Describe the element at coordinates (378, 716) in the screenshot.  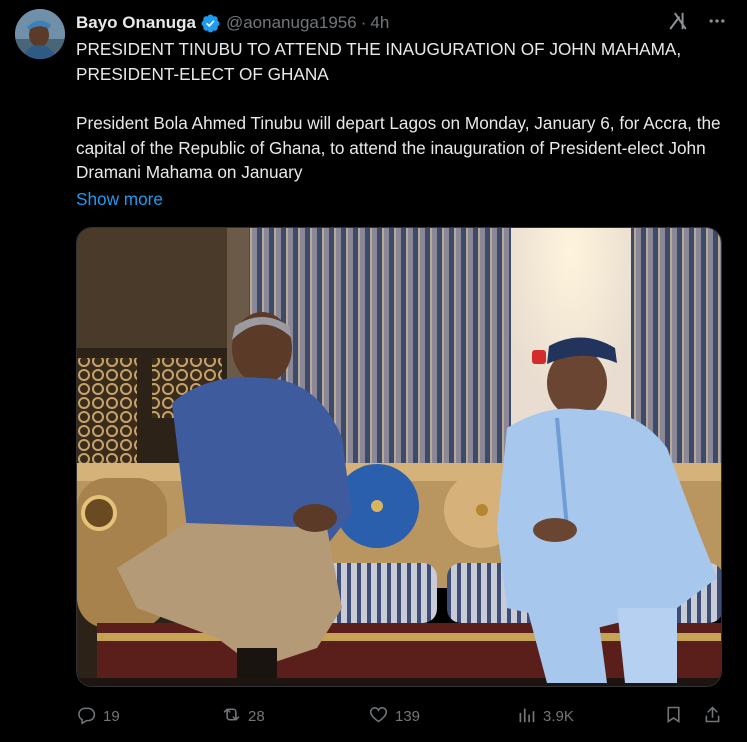
I see `heart-icon` at that location.